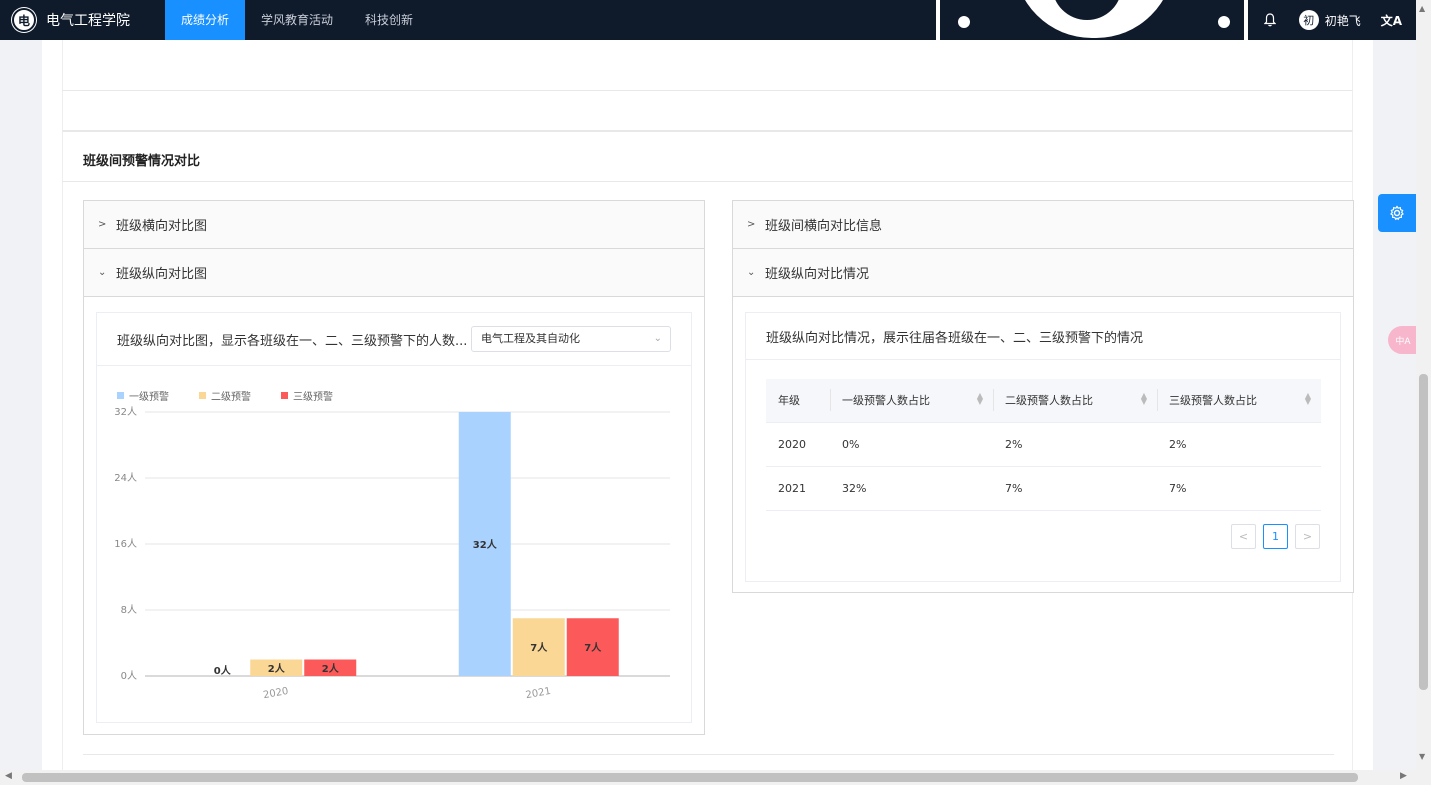 The width and height of the screenshot is (1431, 785). I want to click on next-page-button: >, so click(1307, 536).